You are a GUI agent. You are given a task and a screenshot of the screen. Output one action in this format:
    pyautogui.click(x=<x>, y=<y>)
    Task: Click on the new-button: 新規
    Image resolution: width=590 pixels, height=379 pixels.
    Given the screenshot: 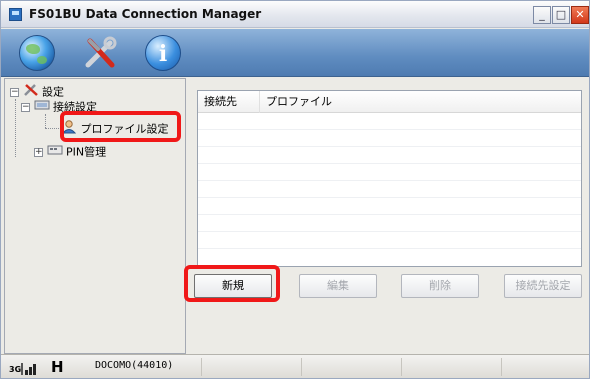 What is the action you would take?
    pyautogui.click(x=233, y=286)
    